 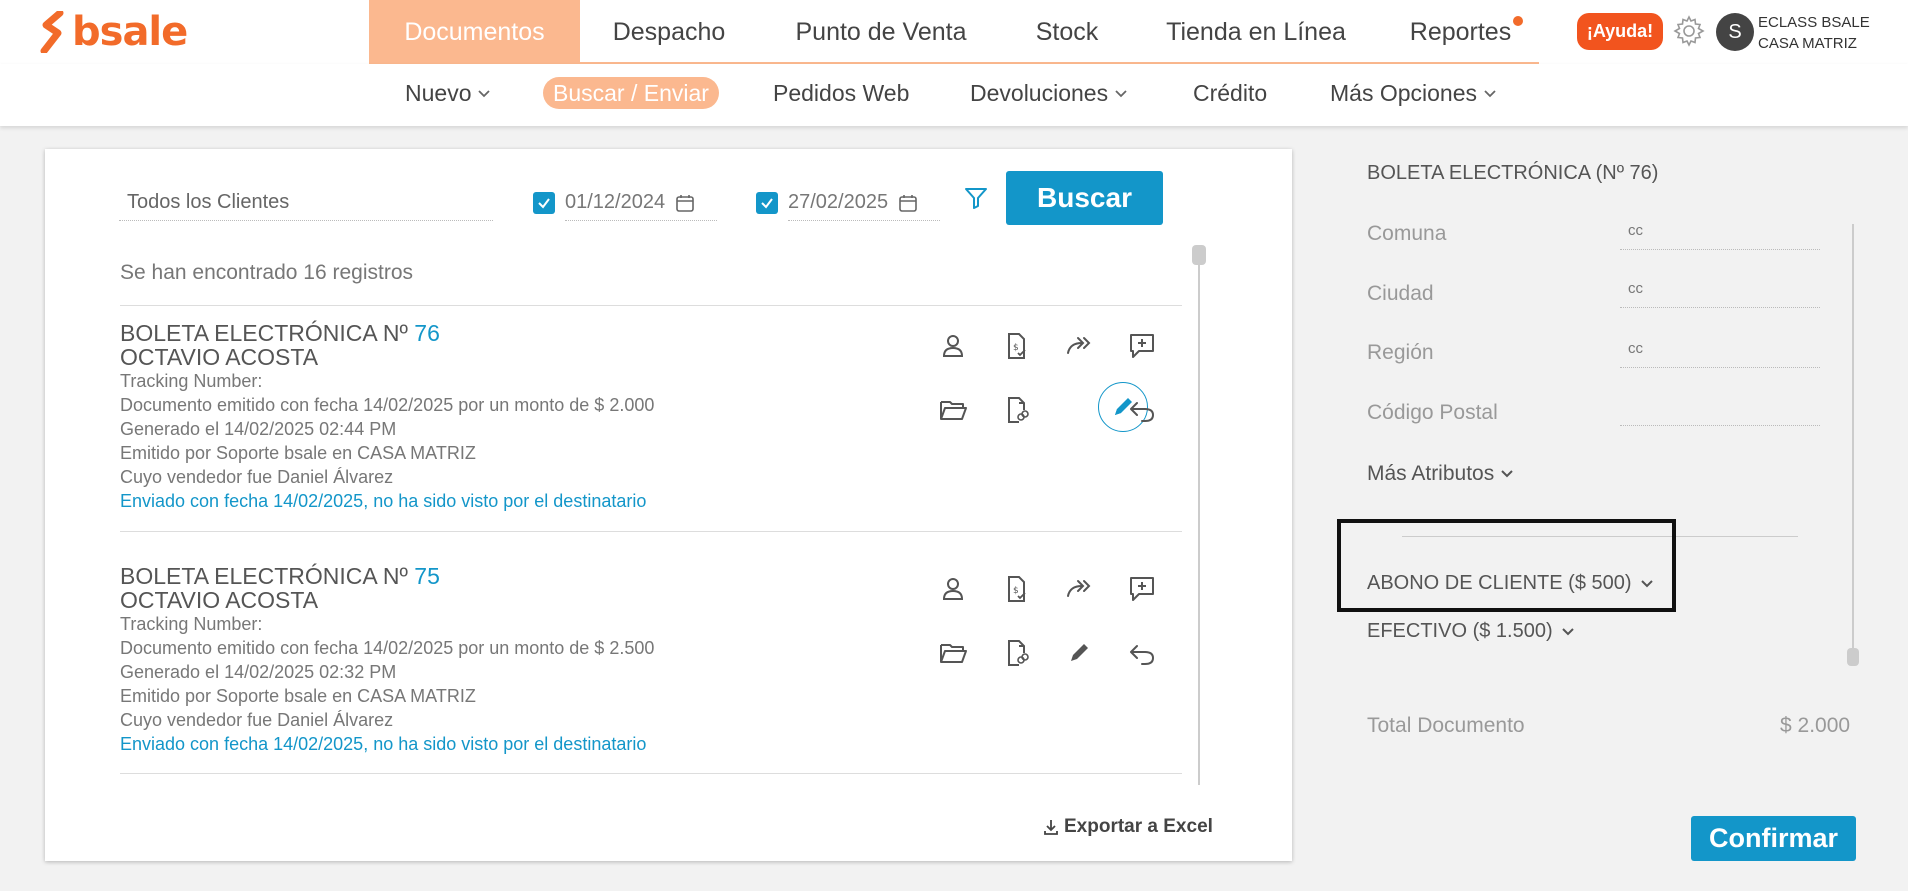 I want to click on subnav-mas-opciones: Más Opciones, so click(x=1413, y=93).